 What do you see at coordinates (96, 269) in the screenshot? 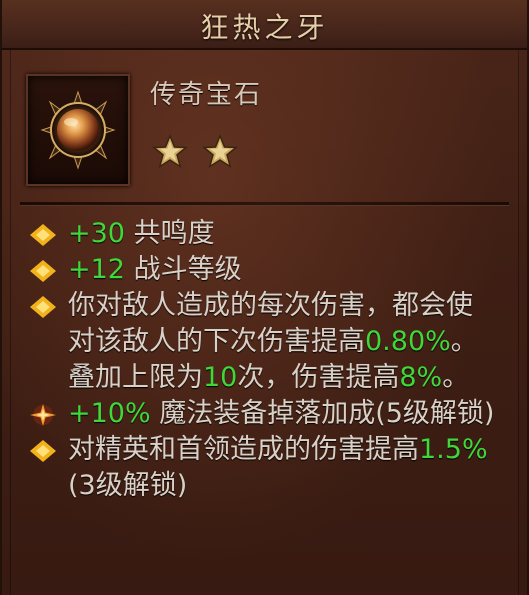
I see `property-value: +12` at bounding box center [96, 269].